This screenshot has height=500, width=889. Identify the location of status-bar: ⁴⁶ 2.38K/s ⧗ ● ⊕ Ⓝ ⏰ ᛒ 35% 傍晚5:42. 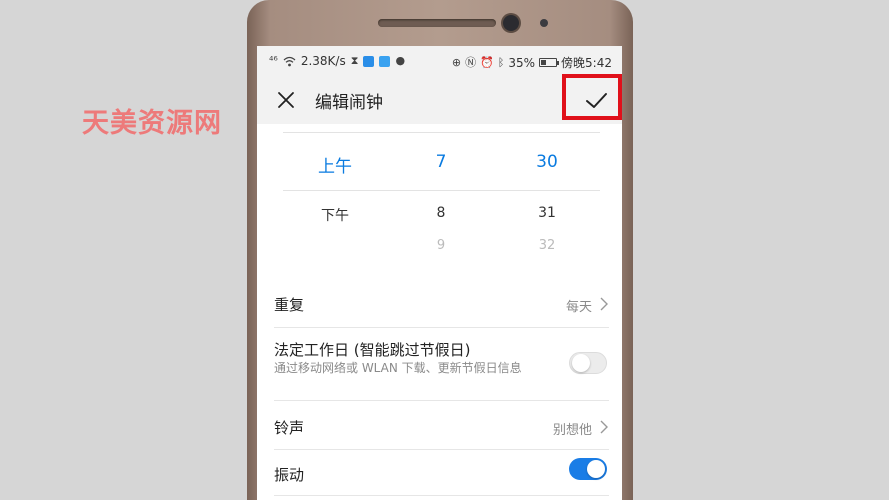
(439, 61).